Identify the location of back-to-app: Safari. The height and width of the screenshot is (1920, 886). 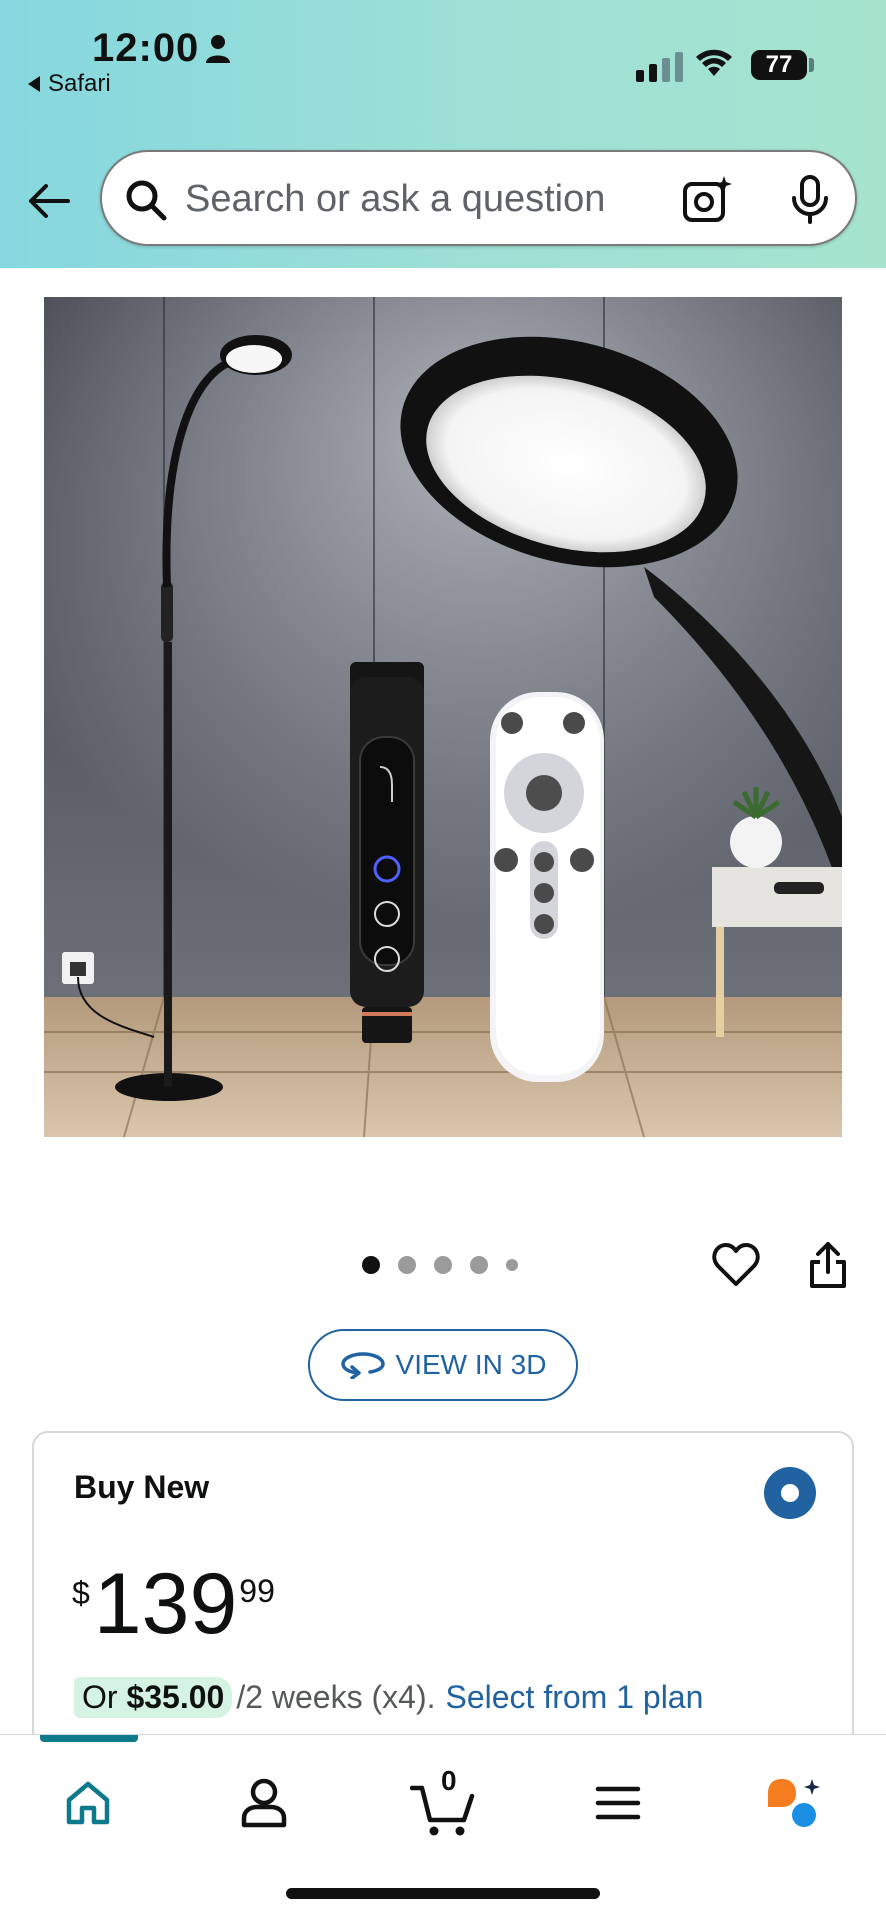
(69, 84).